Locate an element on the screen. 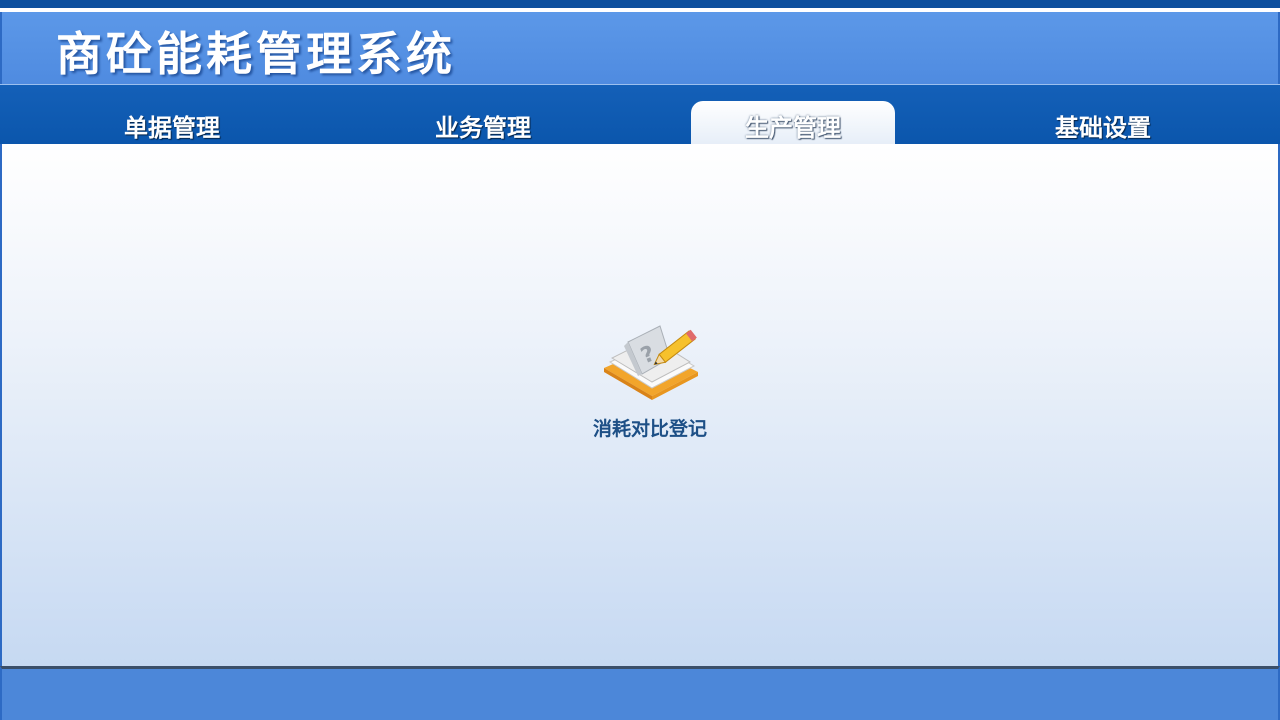 Image resolution: width=1280 pixels, height=720 pixels. footer-bar is located at coordinates (640, 693).